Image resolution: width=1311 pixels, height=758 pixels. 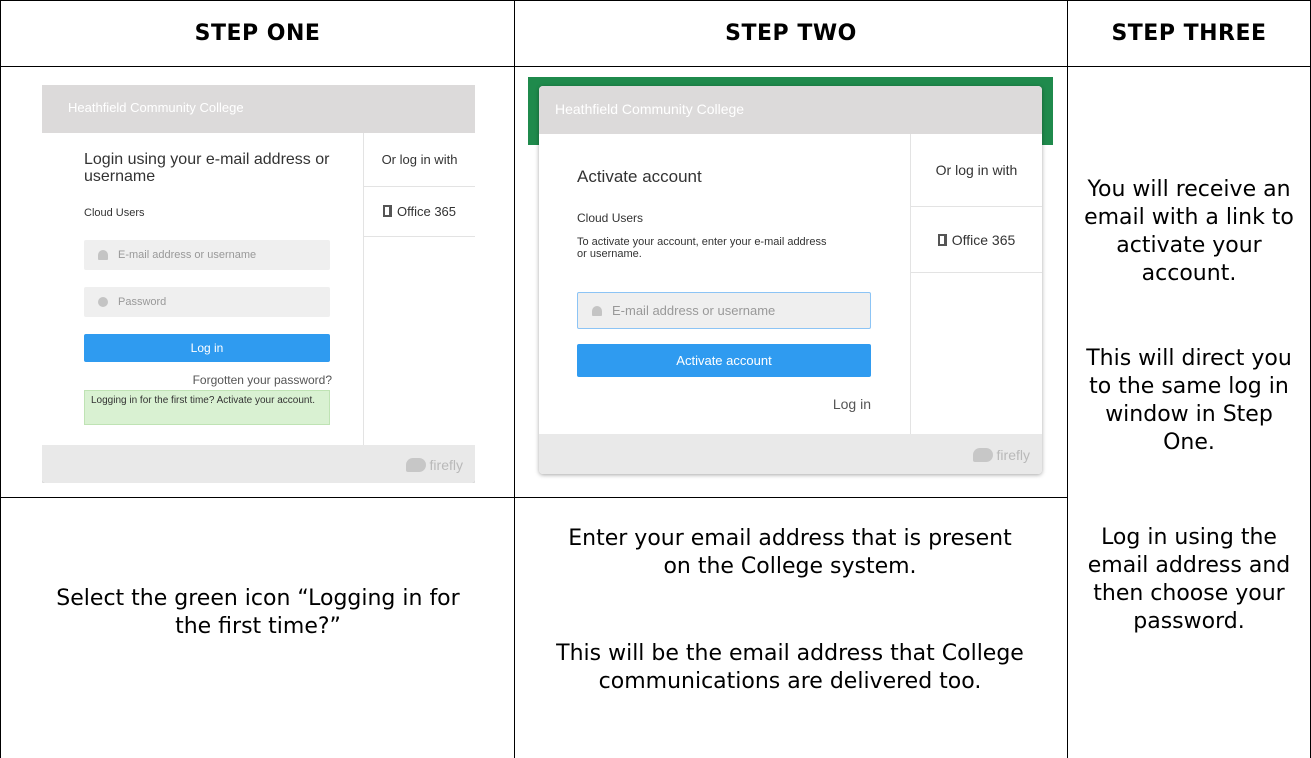 I want to click on activate-heading: Activate account, so click(x=639, y=176).